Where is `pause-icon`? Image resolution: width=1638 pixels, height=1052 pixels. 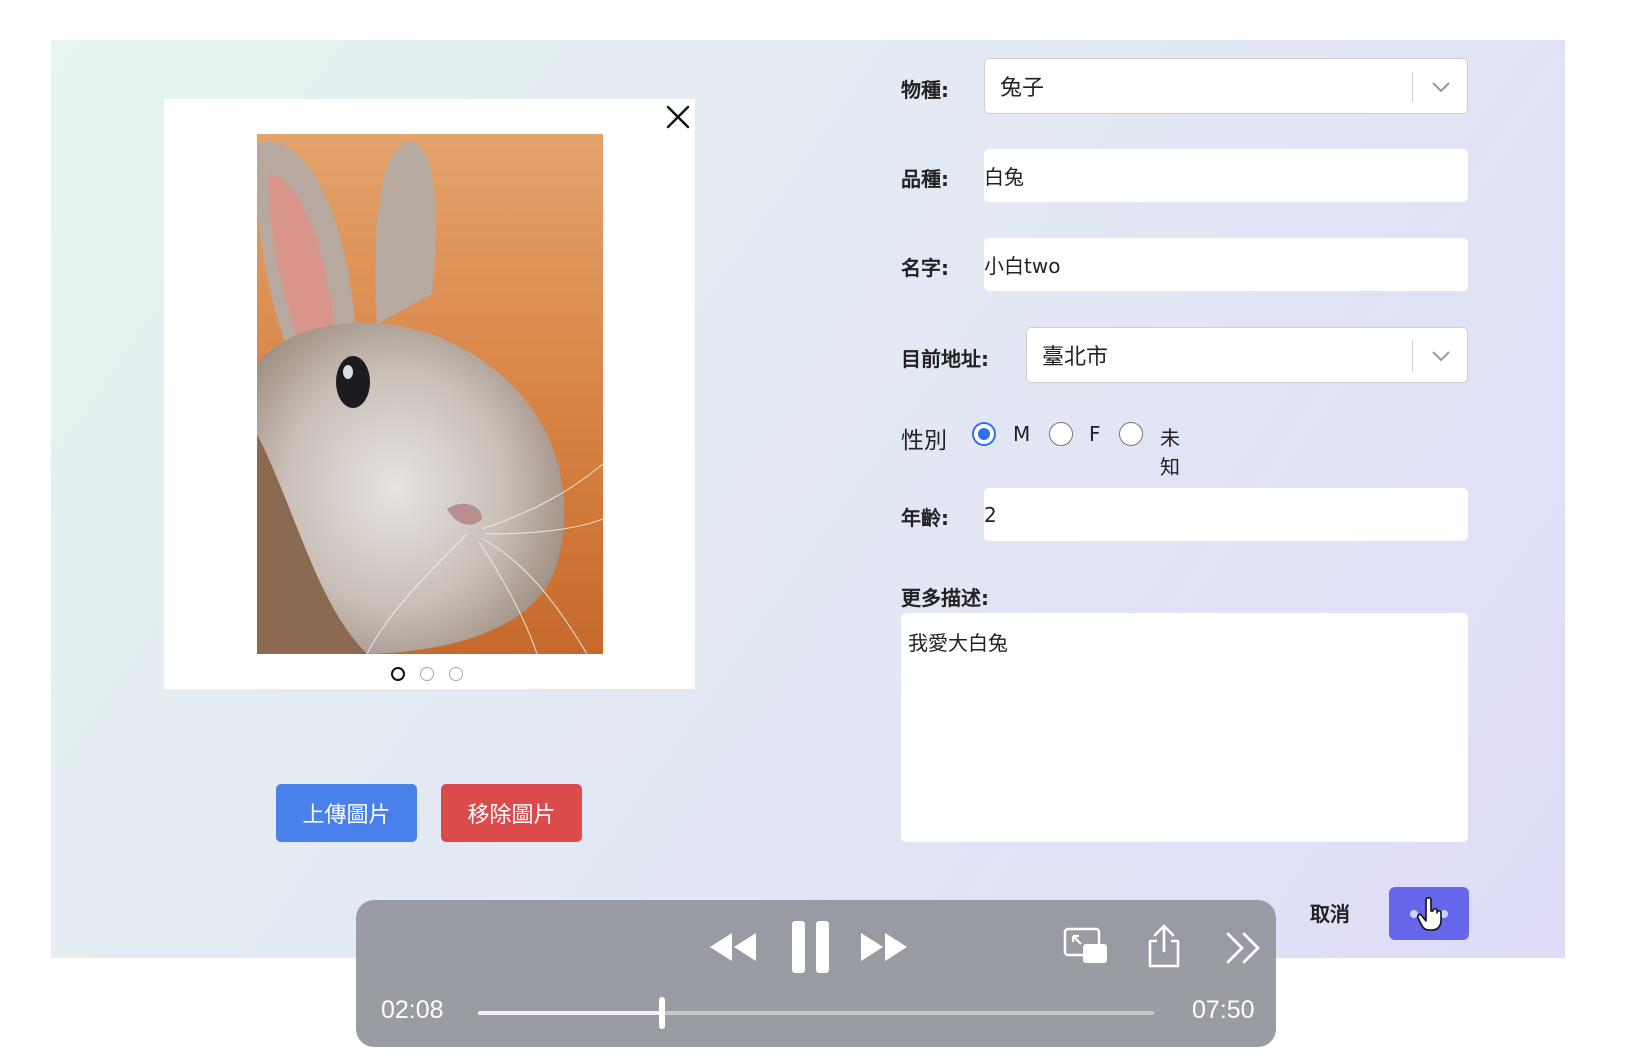 pause-icon is located at coordinates (811, 949).